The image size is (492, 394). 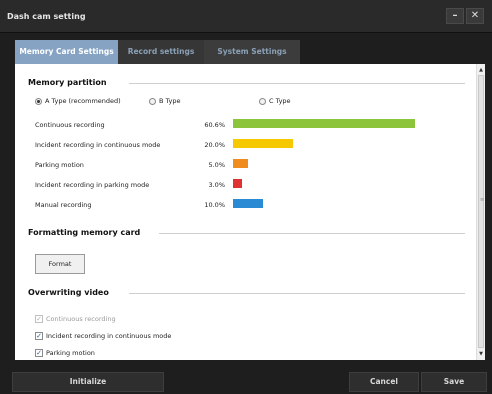 I want to click on checkbox-incident-continuous: ✓ Incident recording in continuous mode, so click(x=103, y=336).